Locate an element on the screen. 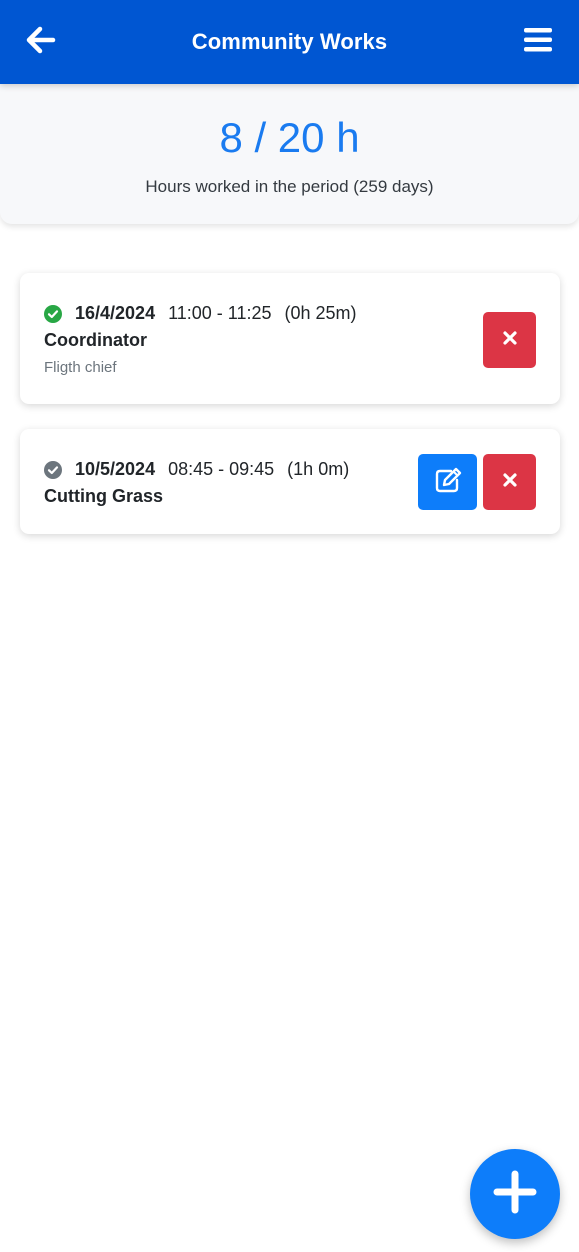  hamburger-menu-icon is located at coordinates (538, 42).